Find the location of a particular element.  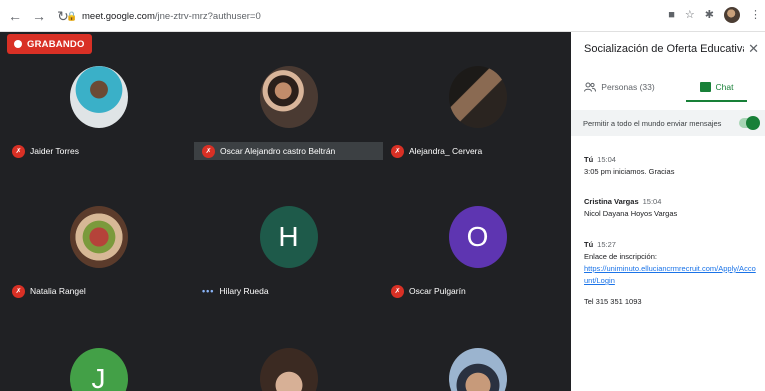

participant-name: Oscar Alejandro castro Beltrán is located at coordinates (278, 151).